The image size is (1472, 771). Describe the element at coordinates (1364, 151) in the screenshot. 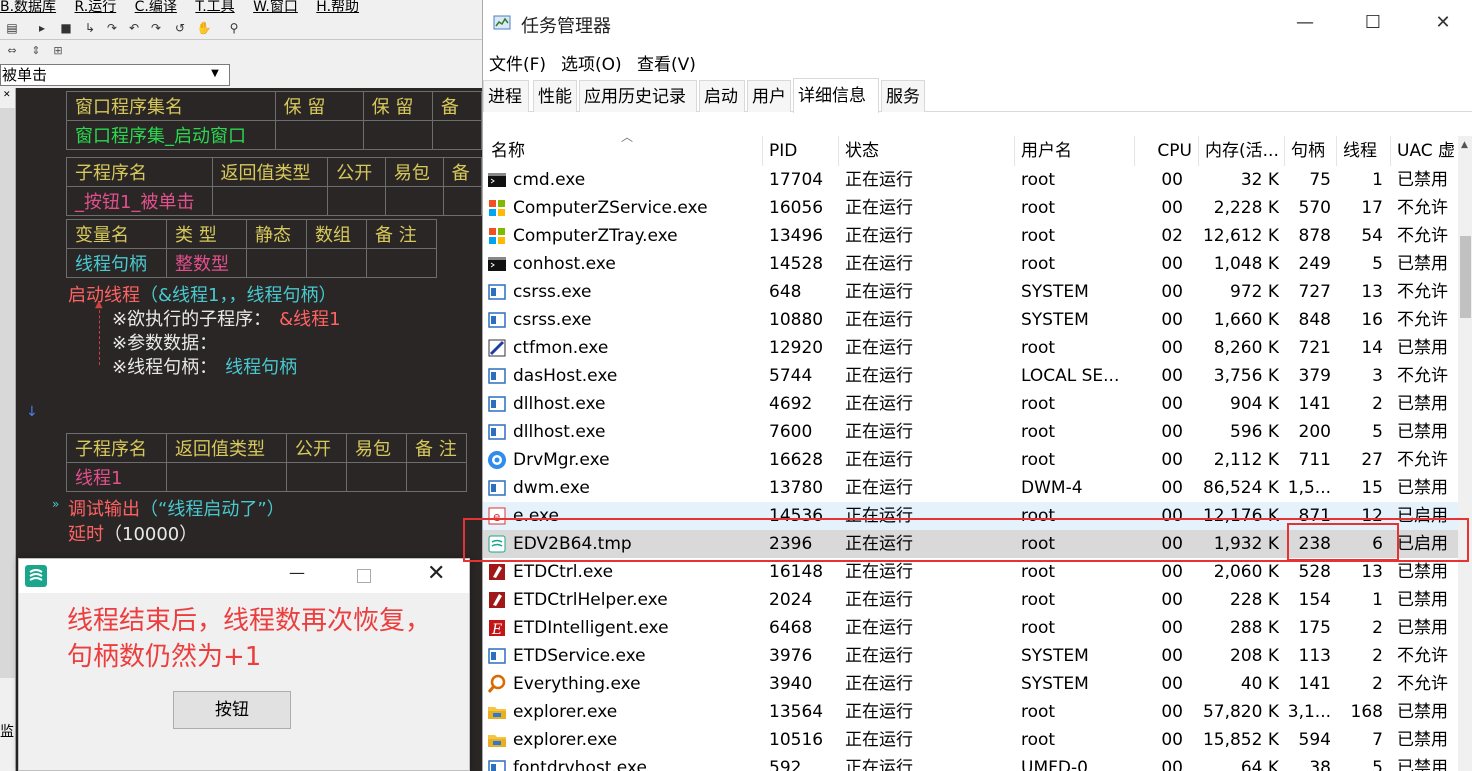

I see `column-header-threads: 线程` at that location.